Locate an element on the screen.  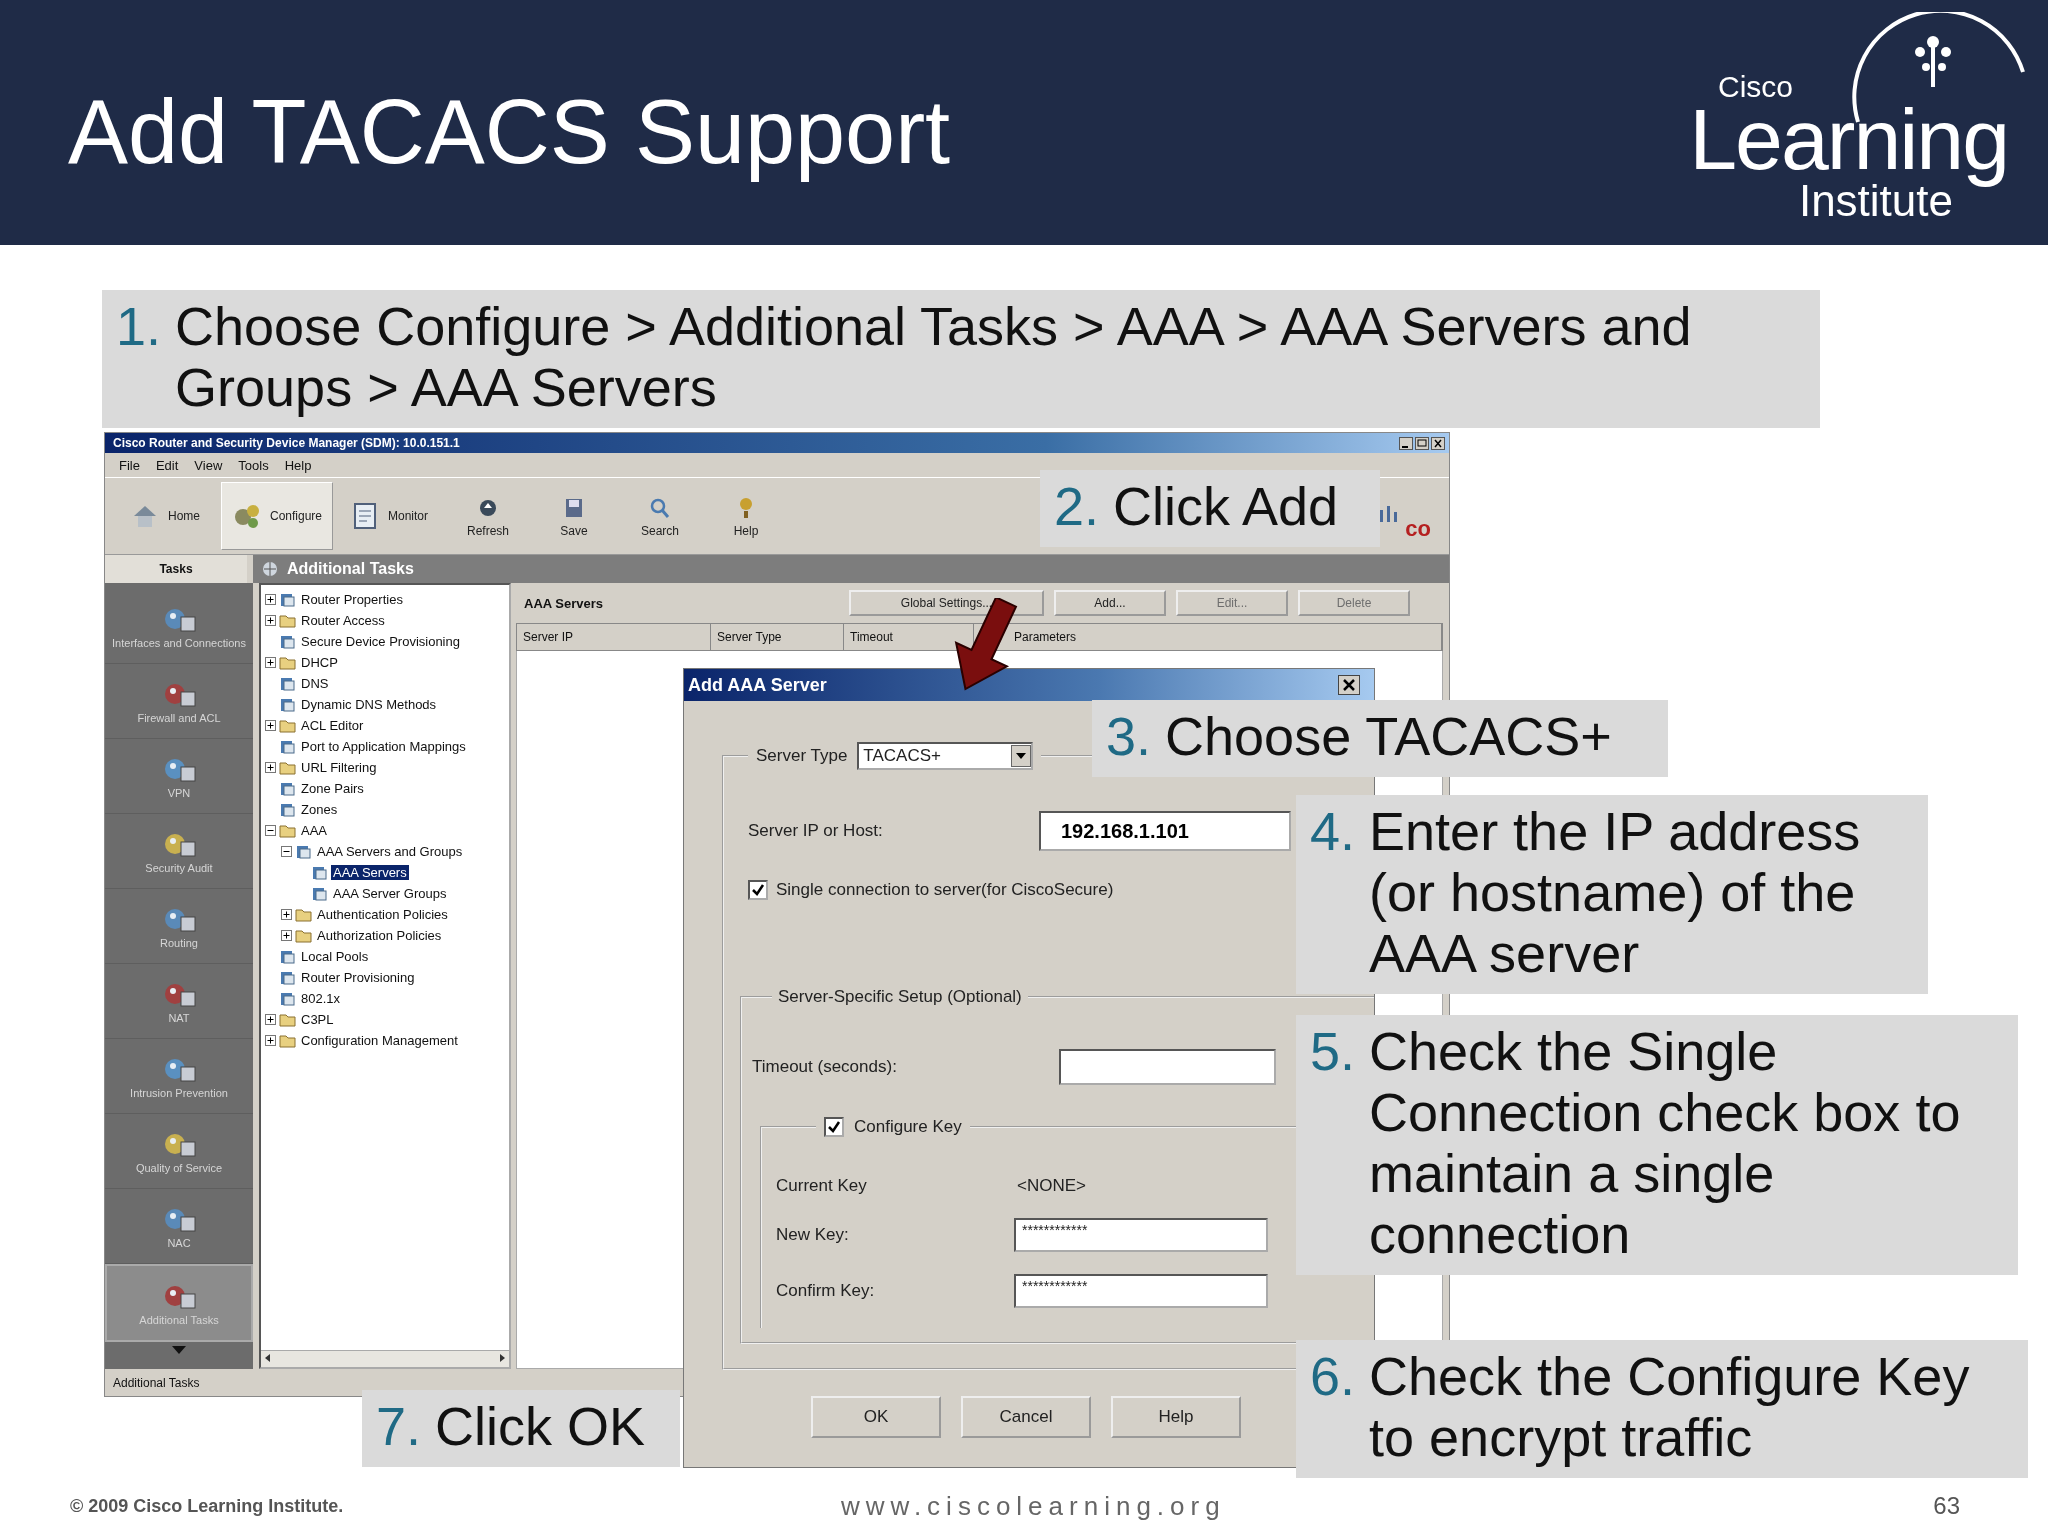
field-label: Confirm Key: is located at coordinates (826, 1291).